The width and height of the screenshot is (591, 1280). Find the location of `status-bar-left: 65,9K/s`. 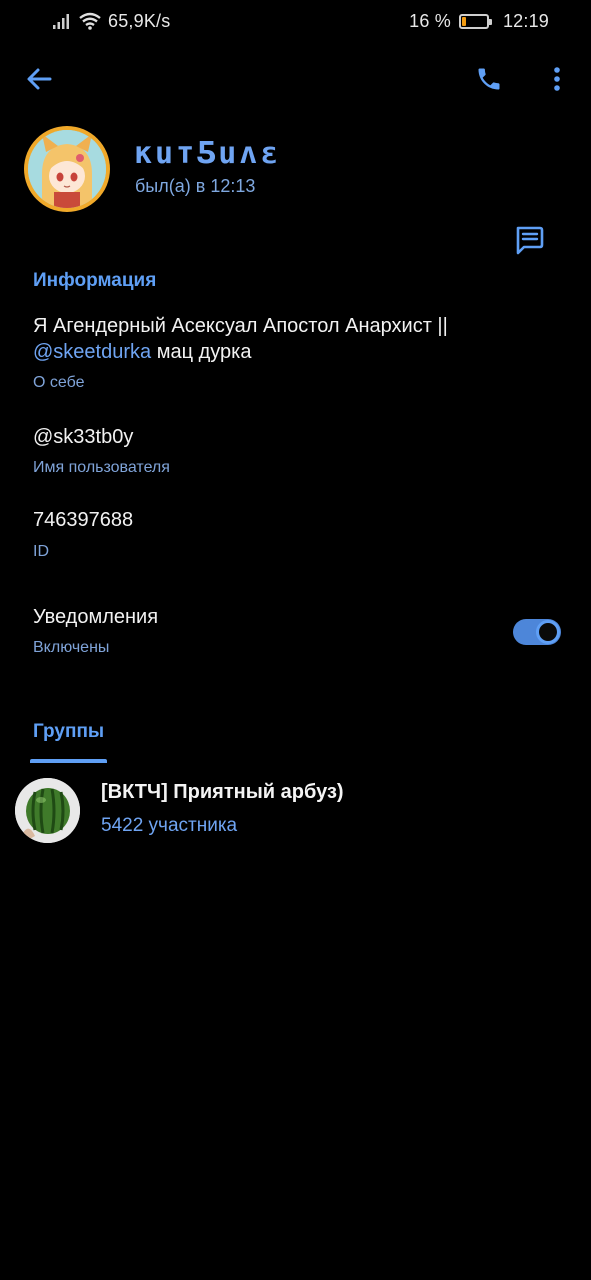

status-bar-left: 65,9K/s is located at coordinates (111, 21).